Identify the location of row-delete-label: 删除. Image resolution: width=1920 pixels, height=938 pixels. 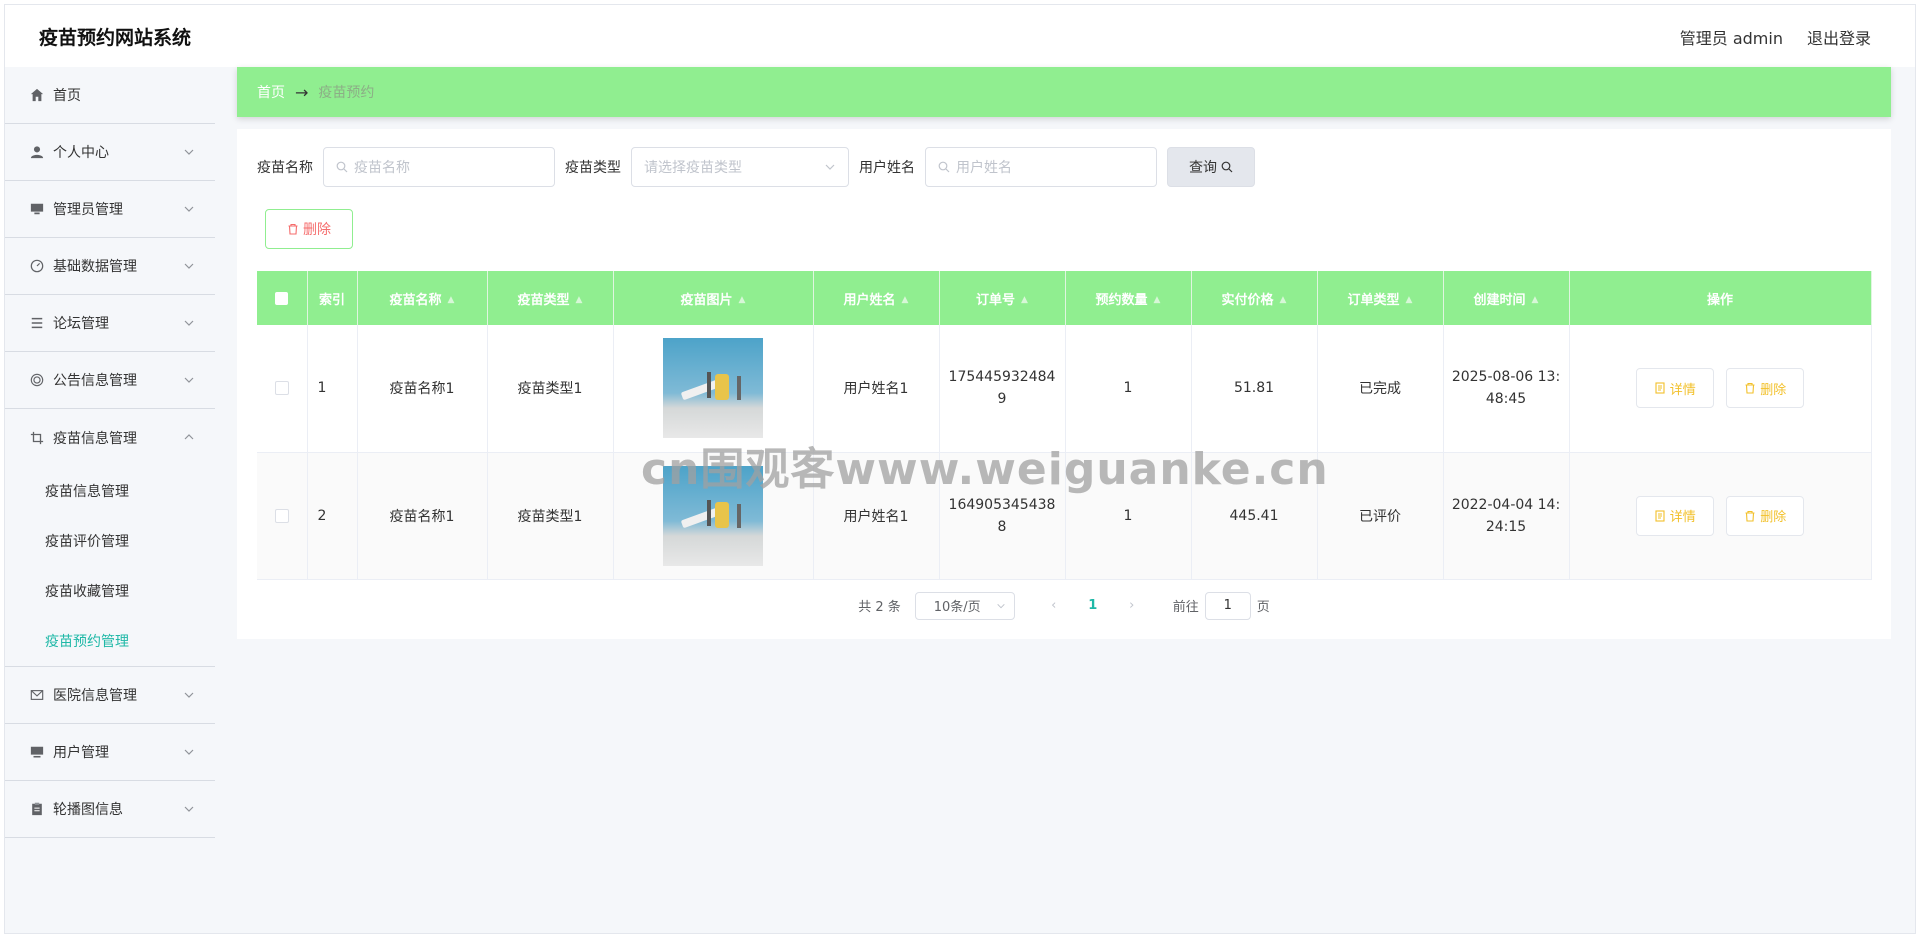
(1773, 390).